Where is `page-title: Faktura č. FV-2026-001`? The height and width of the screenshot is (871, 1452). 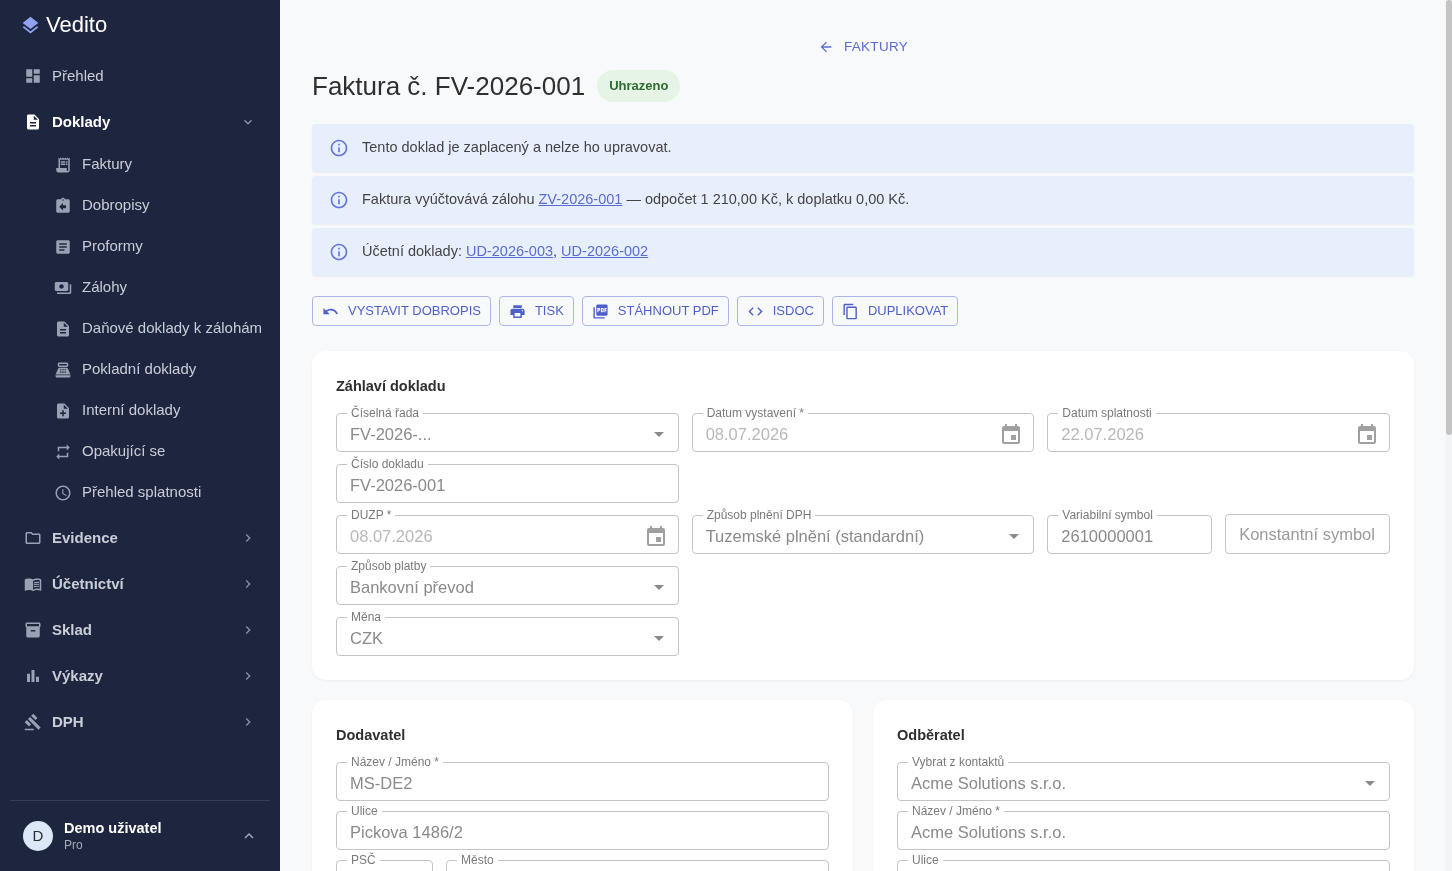
page-title: Faktura č. FV-2026-001 is located at coordinates (449, 86).